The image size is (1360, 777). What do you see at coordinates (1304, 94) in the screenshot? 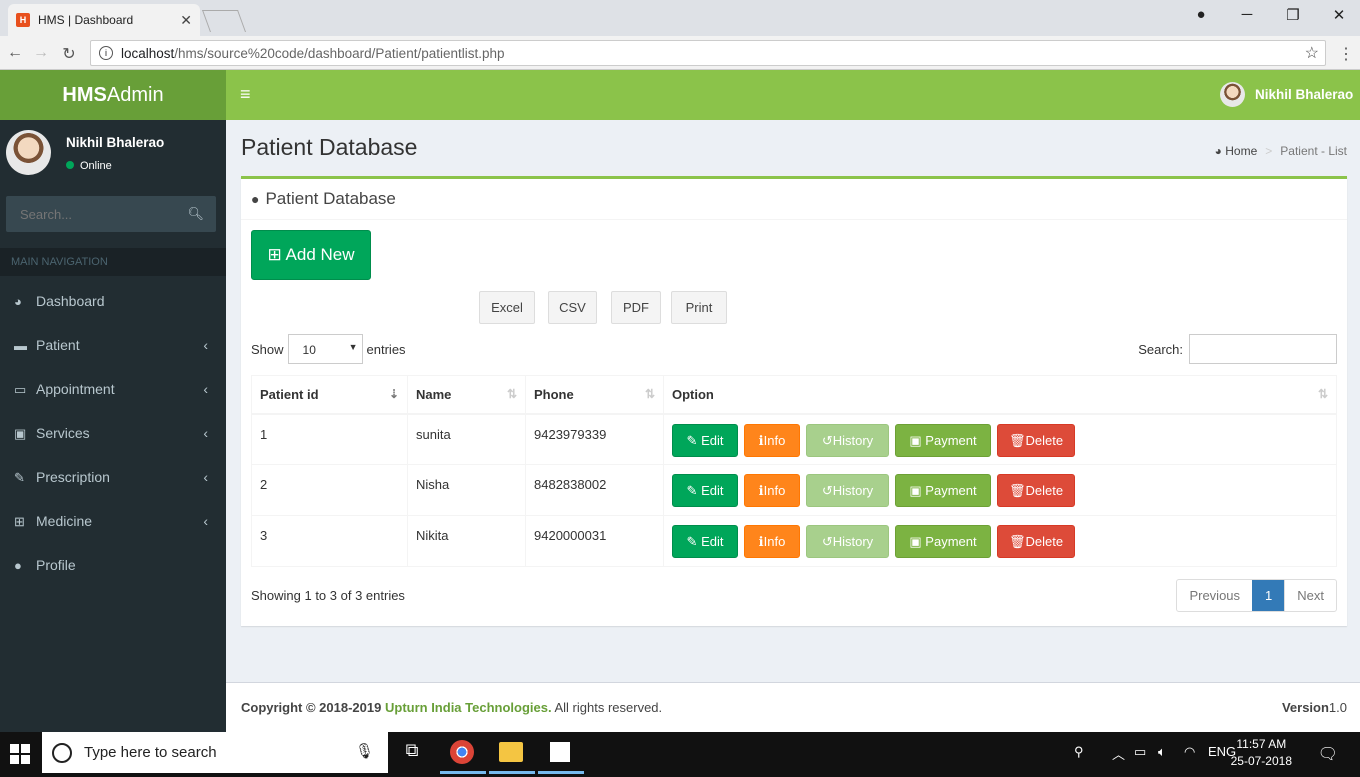
I see `navbar-user-name: Nikhil Bhalerao` at bounding box center [1304, 94].